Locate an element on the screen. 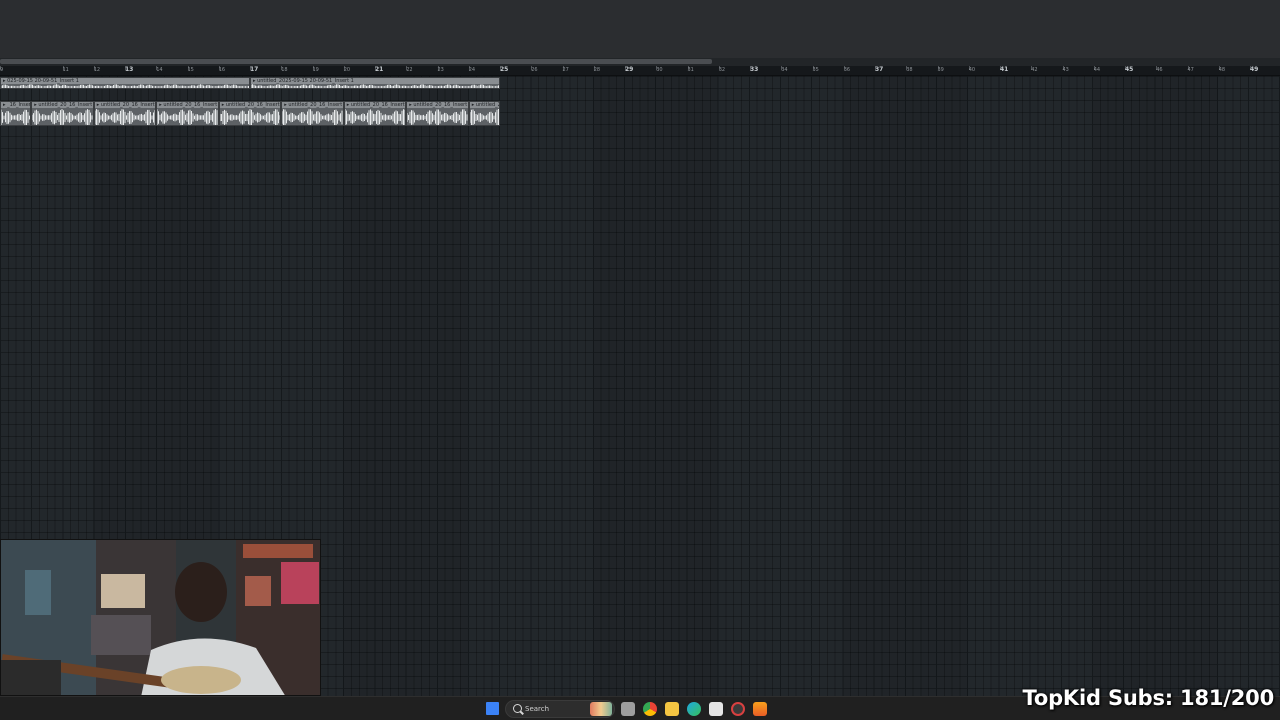 This screenshot has height=720, width=1280. edge-icon is located at coordinates (694, 709).